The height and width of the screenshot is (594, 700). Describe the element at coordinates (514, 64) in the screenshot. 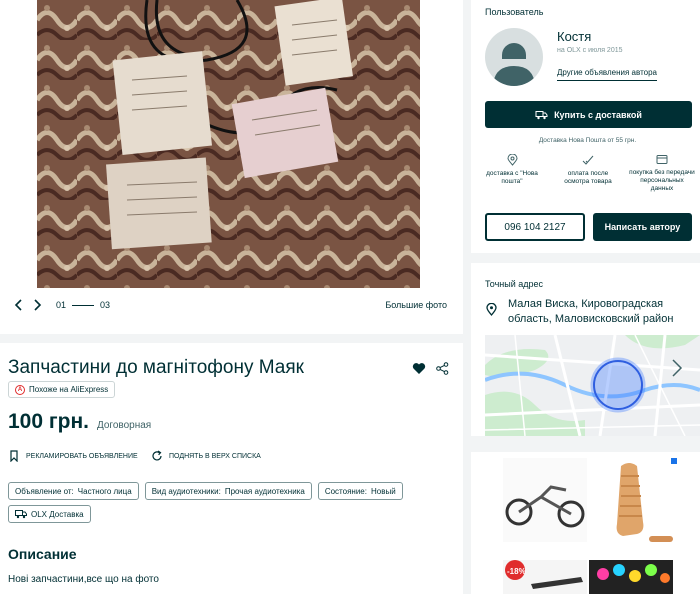

I see `user-avatar-icon` at that location.